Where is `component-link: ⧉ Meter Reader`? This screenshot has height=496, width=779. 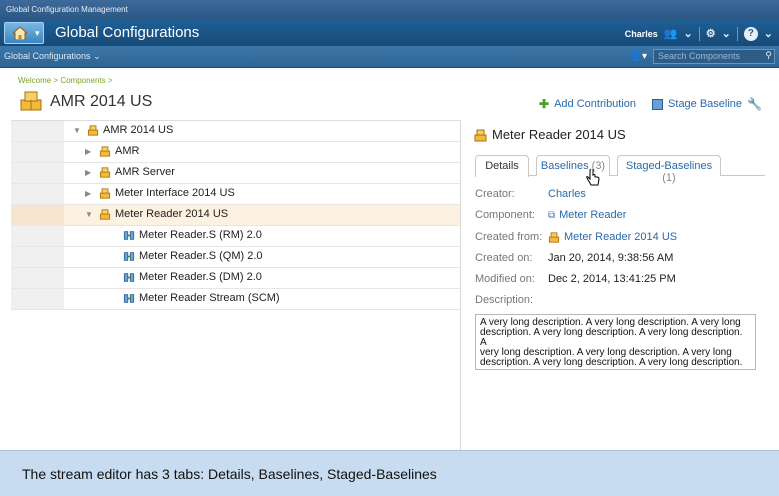
component-link: ⧉ Meter Reader is located at coordinates (587, 215).